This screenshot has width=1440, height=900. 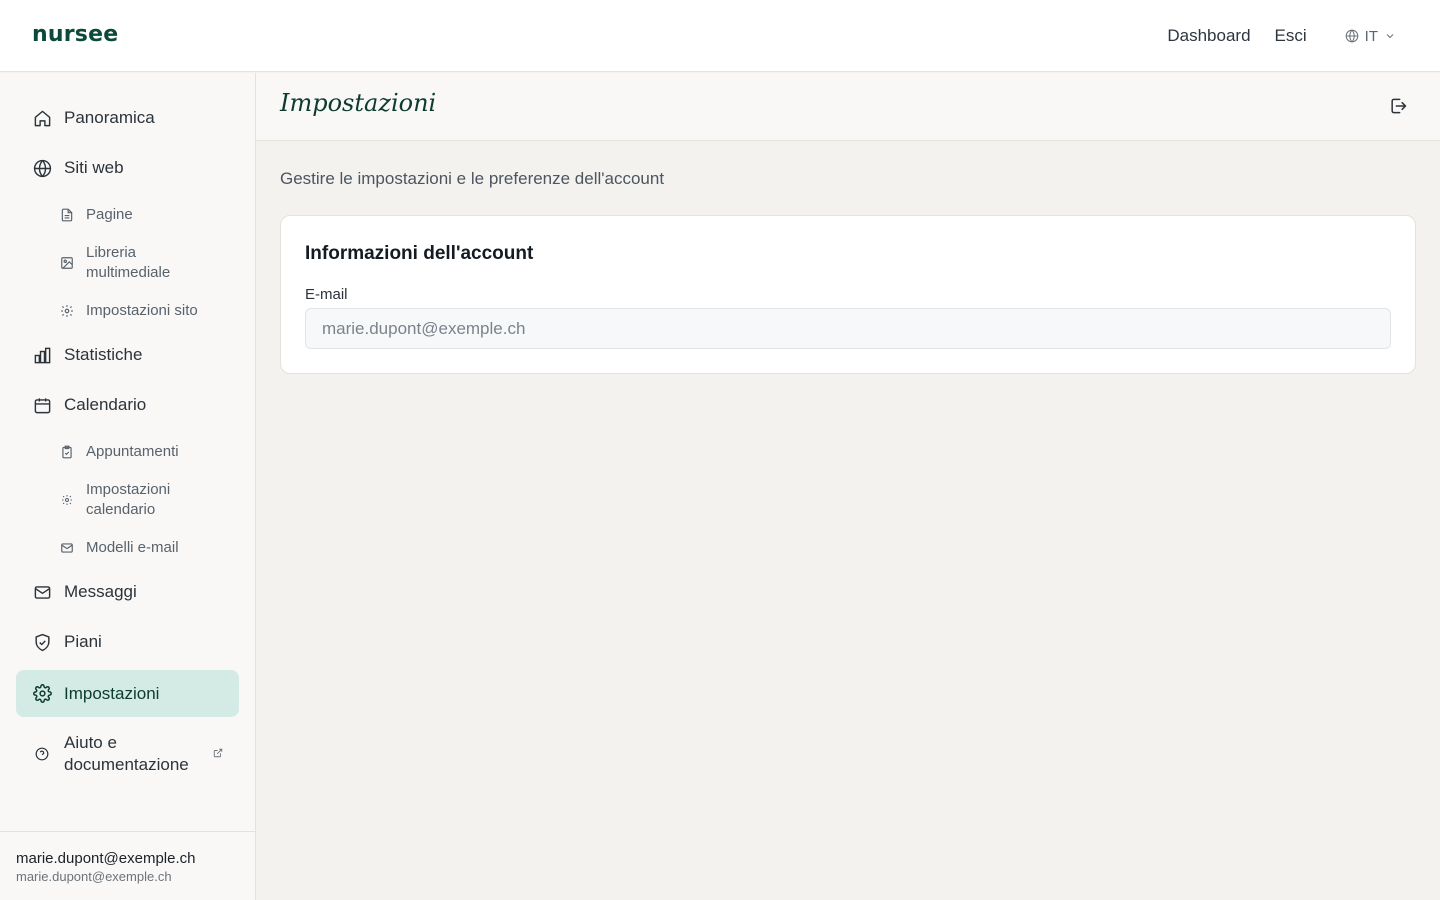 I want to click on sidebar-item-panoramica: Panoramica, so click(x=127, y=118).